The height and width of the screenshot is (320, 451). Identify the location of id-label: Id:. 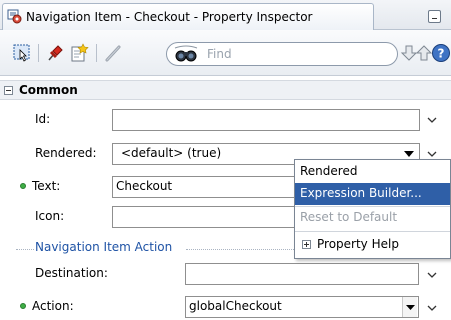
(43, 119).